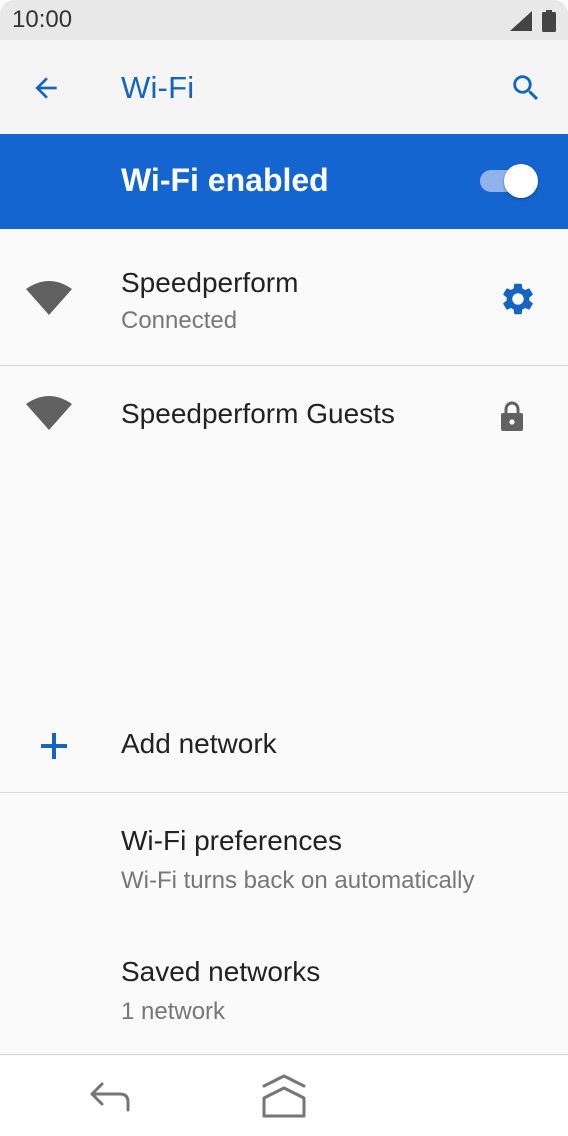 This screenshot has width=568, height=1136. Describe the element at coordinates (210, 282) in the screenshot. I see `network-name: Speedperform` at that location.